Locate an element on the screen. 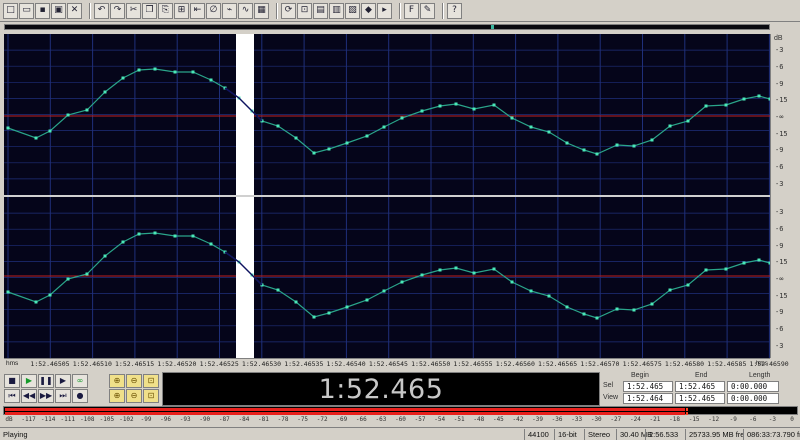 This screenshot has height=440, width=800. time-ruler-label: 1:52.46555 is located at coordinates (473, 364).